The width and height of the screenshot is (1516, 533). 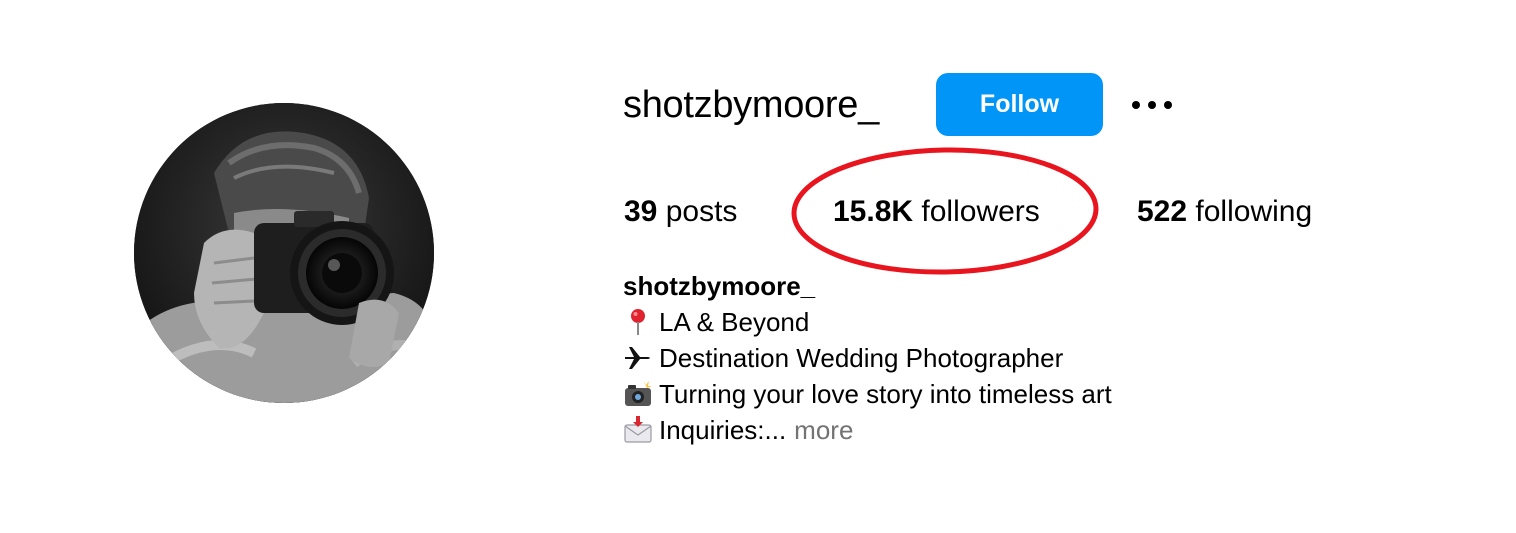 What do you see at coordinates (638, 394) in the screenshot?
I see `camera-flash-icon` at bounding box center [638, 394].